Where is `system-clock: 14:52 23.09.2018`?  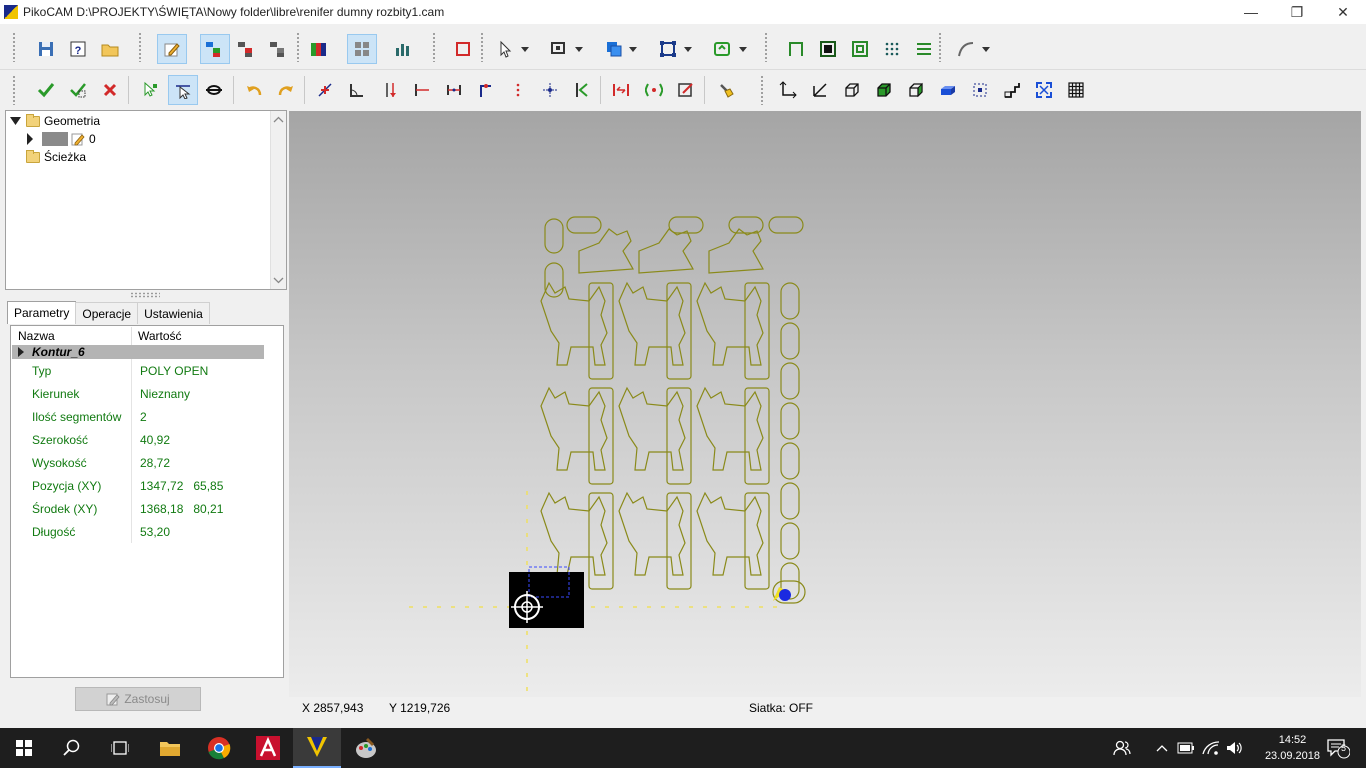
system-clock: 14:52 23.09.2018 is located at coordinates (1292, 748).